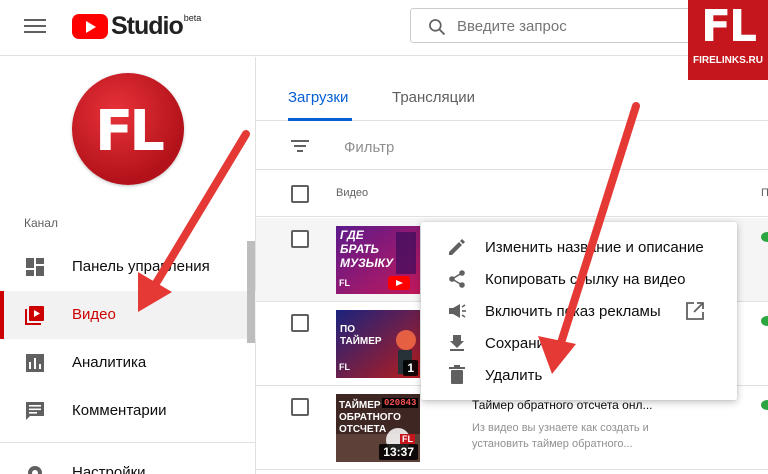  What do you see at coordinates (300, 146) in the screenshot?
I see `filter-icon` at bounding box center [300, 146].